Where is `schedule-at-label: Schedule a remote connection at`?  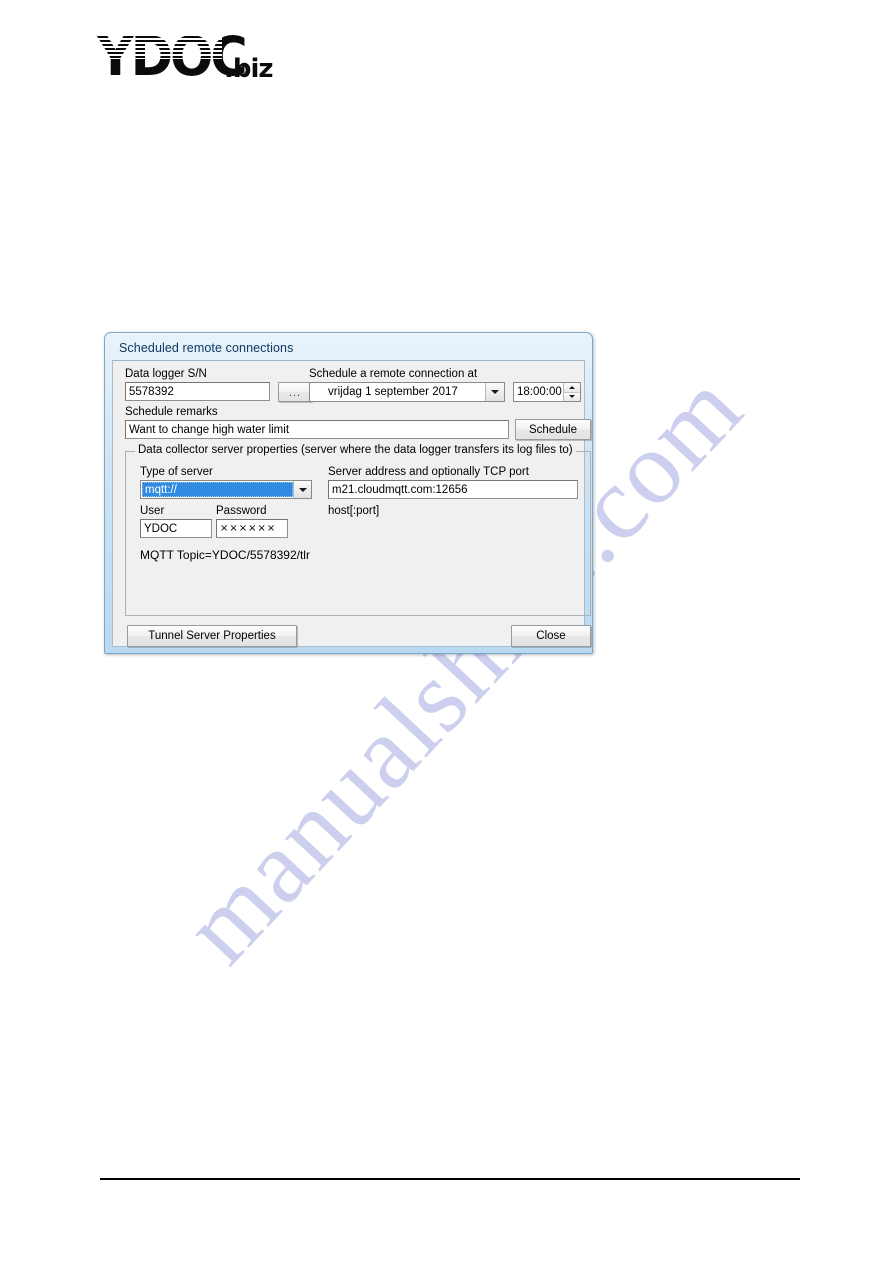
schedule-at-label: Schedule a remote connection at is located at coordinates (393, 374).